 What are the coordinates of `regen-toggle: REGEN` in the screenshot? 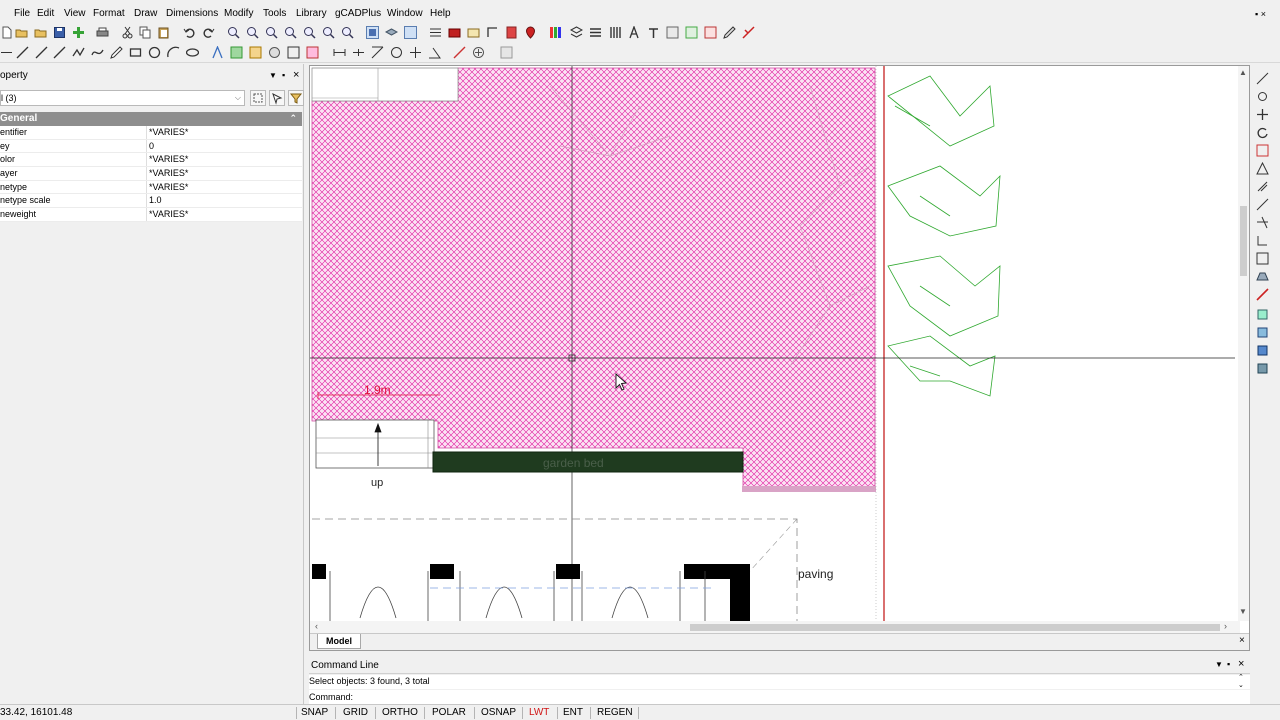 It's located at (615, 712).